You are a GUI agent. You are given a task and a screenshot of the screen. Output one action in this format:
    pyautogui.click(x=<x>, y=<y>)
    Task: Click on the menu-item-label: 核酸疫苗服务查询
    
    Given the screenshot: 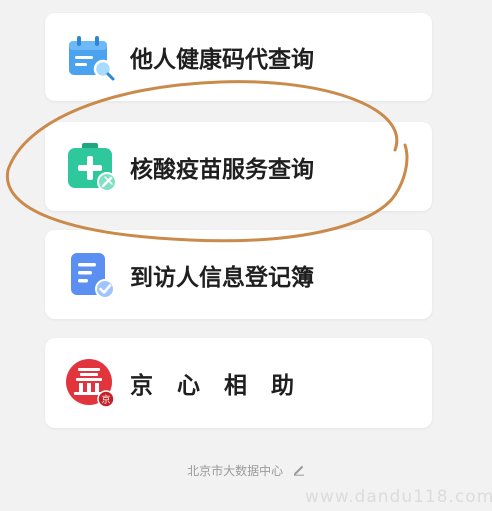 What is the action you would take?
    pyautogui.click(x=222, y=169)
    